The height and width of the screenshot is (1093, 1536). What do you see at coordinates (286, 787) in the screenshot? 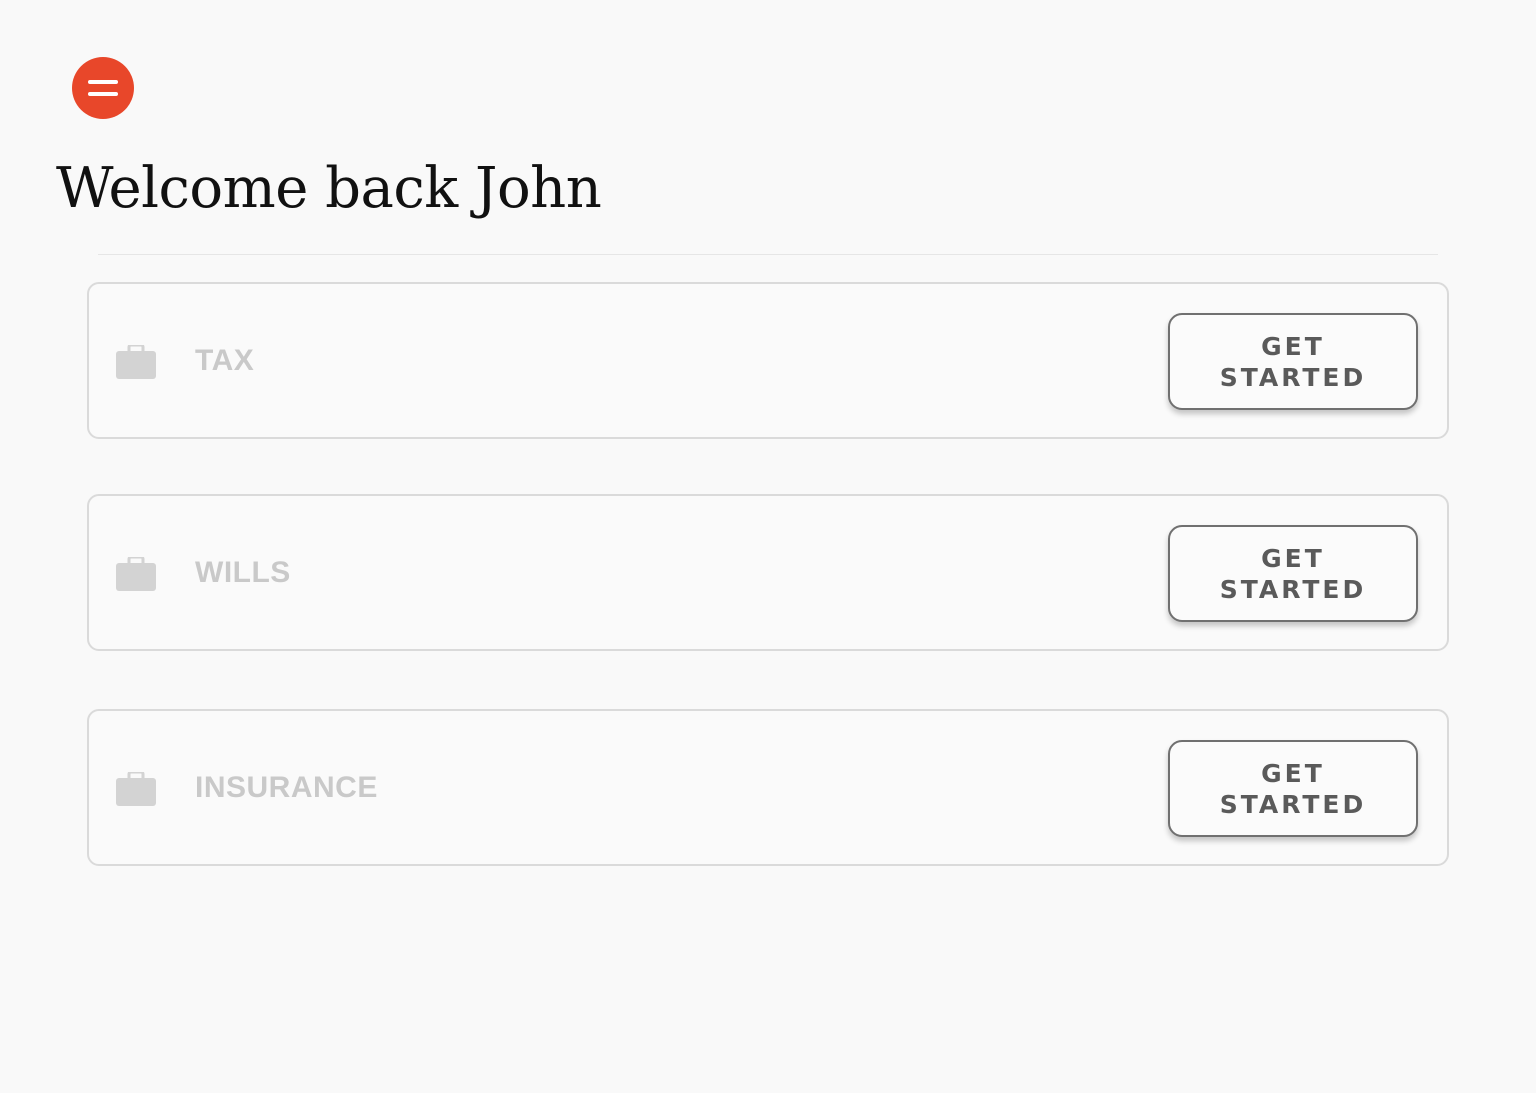
I see `service-label: INSURANCE` at bounding box center [286, 787].